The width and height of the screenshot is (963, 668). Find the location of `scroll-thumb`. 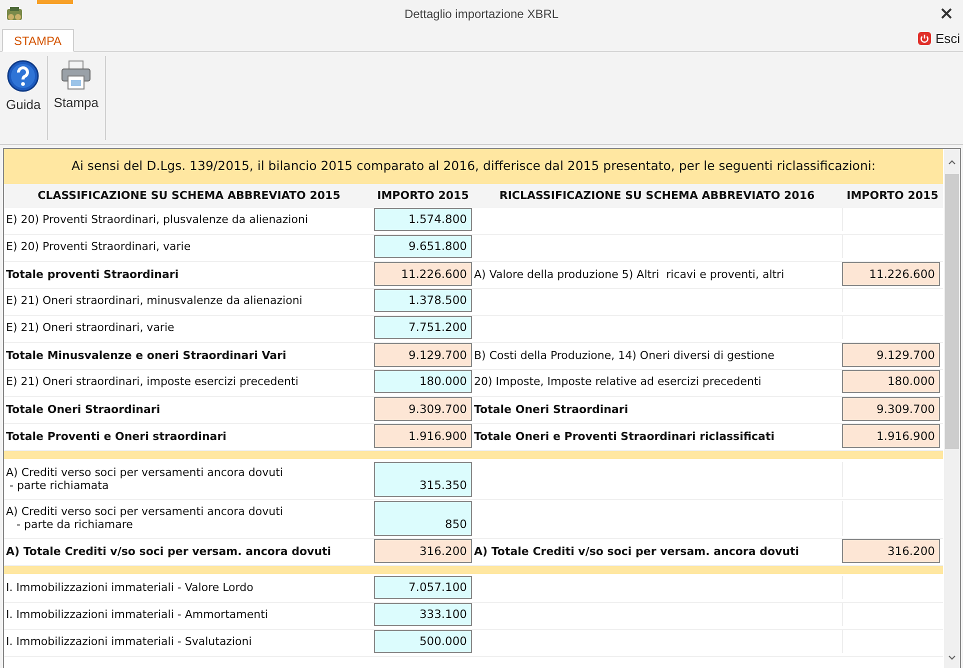

scroll-thumb is located at coordinates (952, 311).